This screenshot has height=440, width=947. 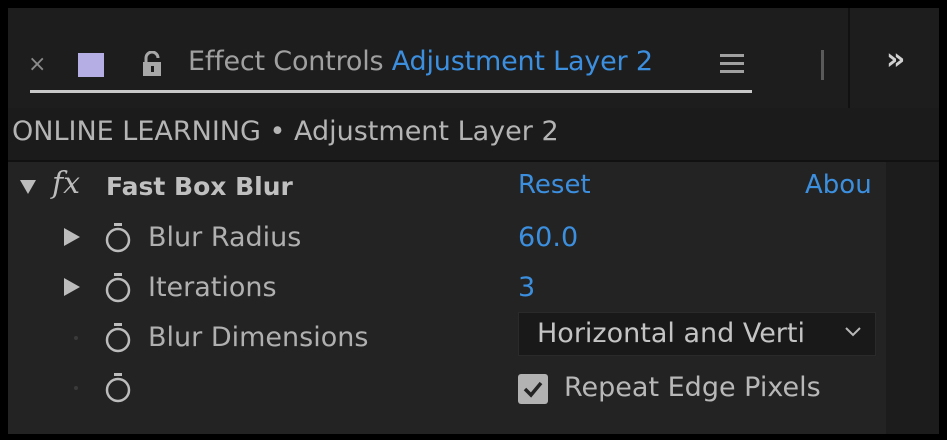 I want to click on layer-name: Adjustment Layer 2, so click(x=522, y=61).